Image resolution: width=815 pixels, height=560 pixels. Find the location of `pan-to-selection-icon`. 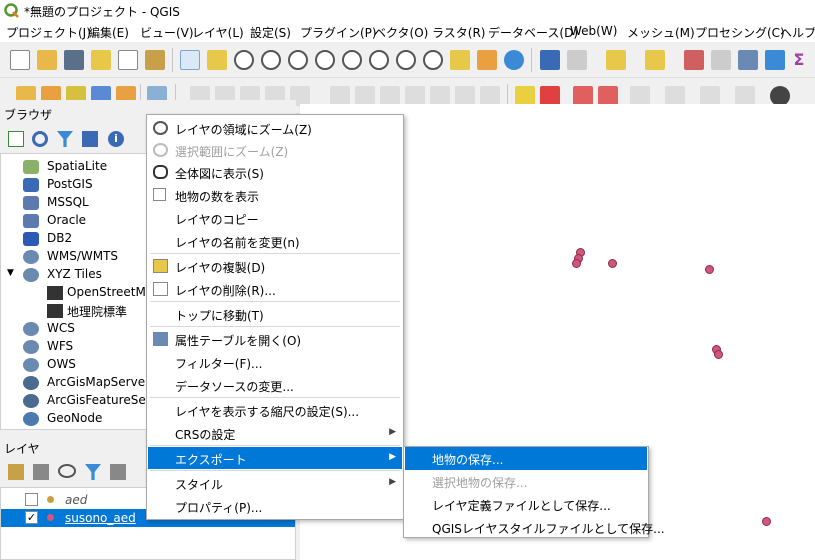

pan-to-selection-icon is located at coordinates (217, 60).